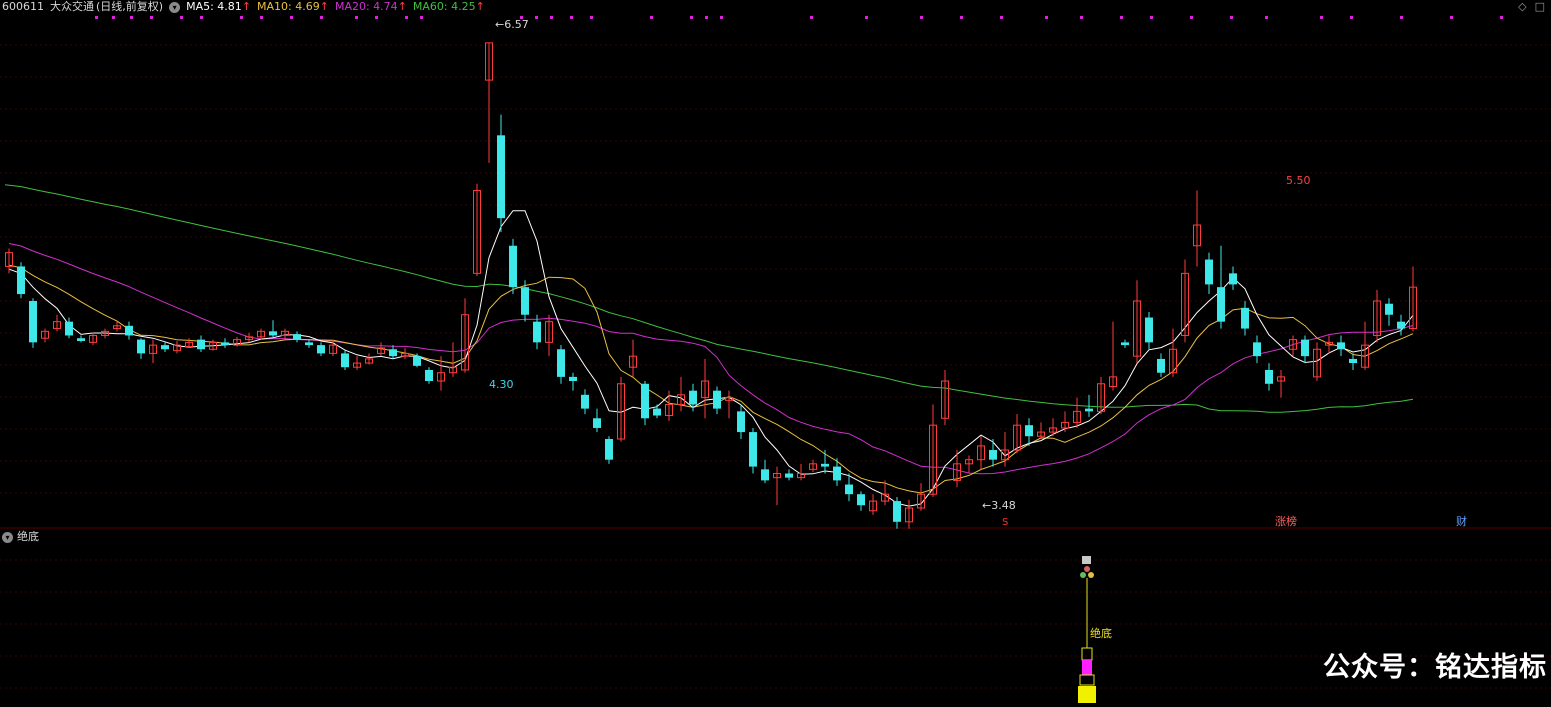  I want to click on signal-box-outline, so click(1087, 654).